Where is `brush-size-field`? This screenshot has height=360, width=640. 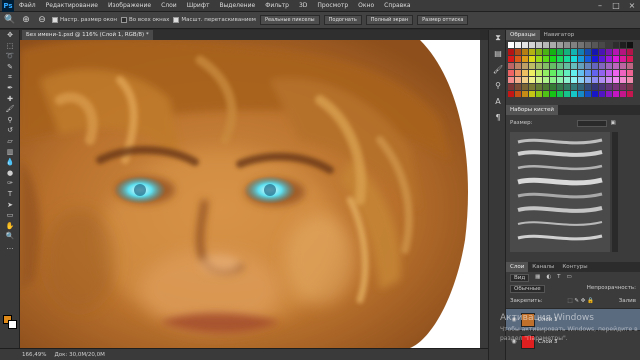 brush-size-field is located at coordinates (591, 123).